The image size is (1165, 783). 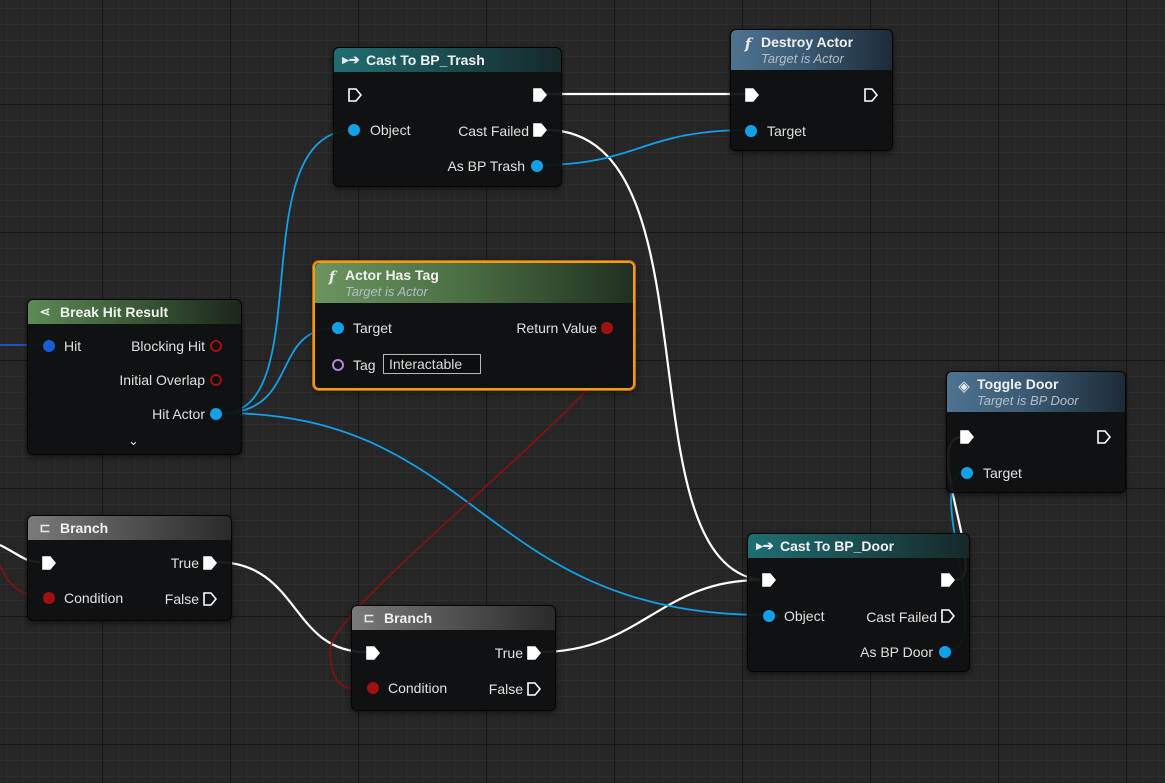 I want to click on object-wire-hitactor-castdoor, so click(x=494, y=514).